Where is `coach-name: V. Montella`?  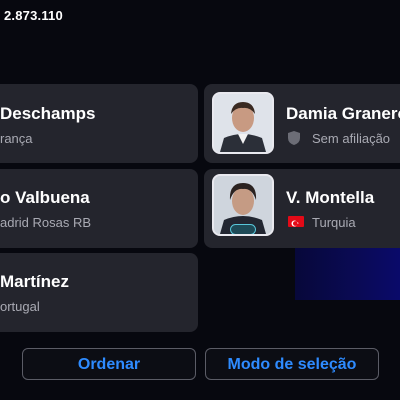
coach-name: V. Montella is located at coordinates (330, 197).